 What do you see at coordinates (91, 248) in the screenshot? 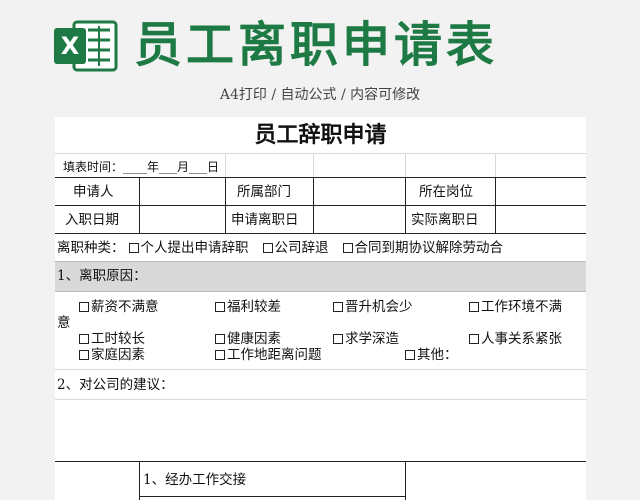
I see `leave-type-label: 离职种类：` at bounding box center [91, 248].